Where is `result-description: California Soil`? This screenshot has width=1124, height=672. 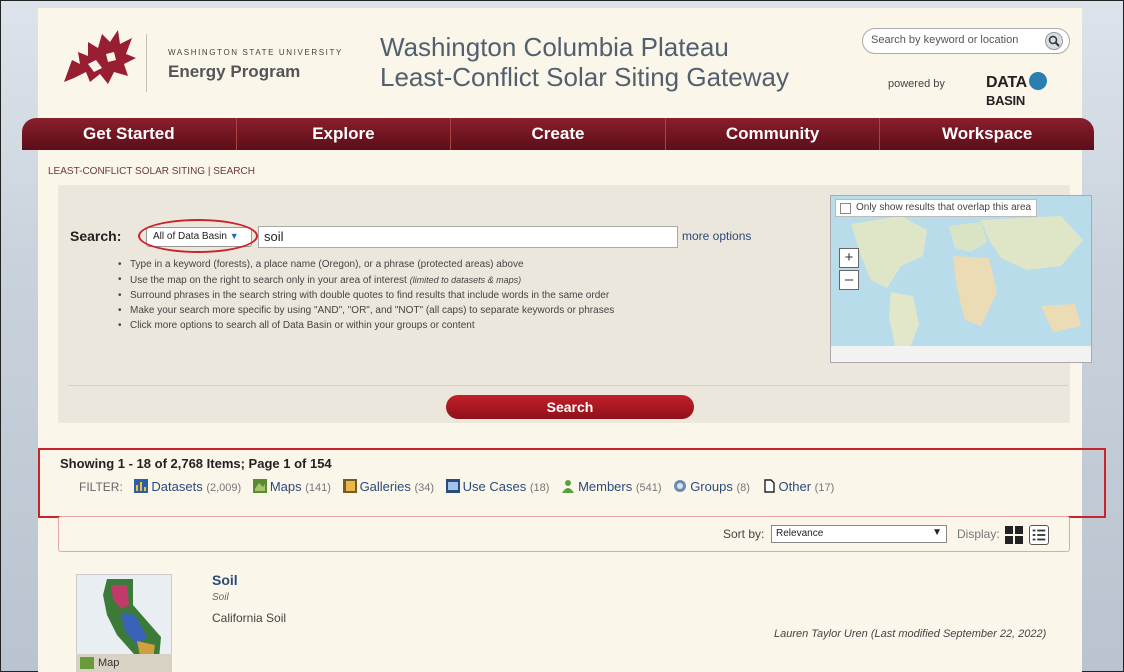 result-description: California Soil is located at coordinates (249, 618).